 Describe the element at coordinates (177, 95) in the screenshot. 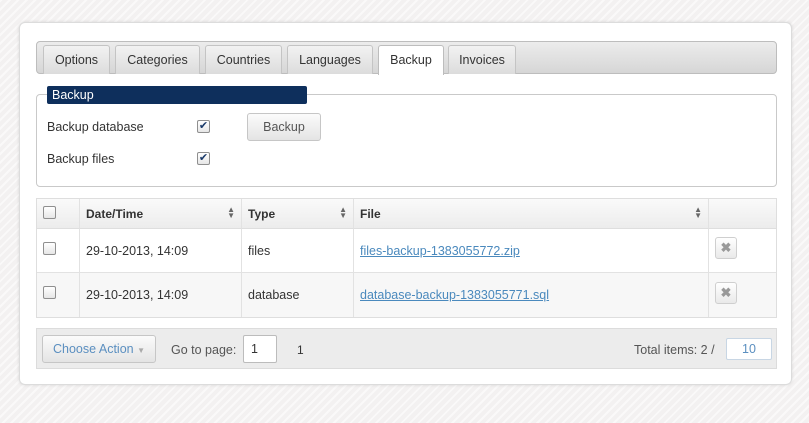

I see `backup-legend: Backup` at that location.